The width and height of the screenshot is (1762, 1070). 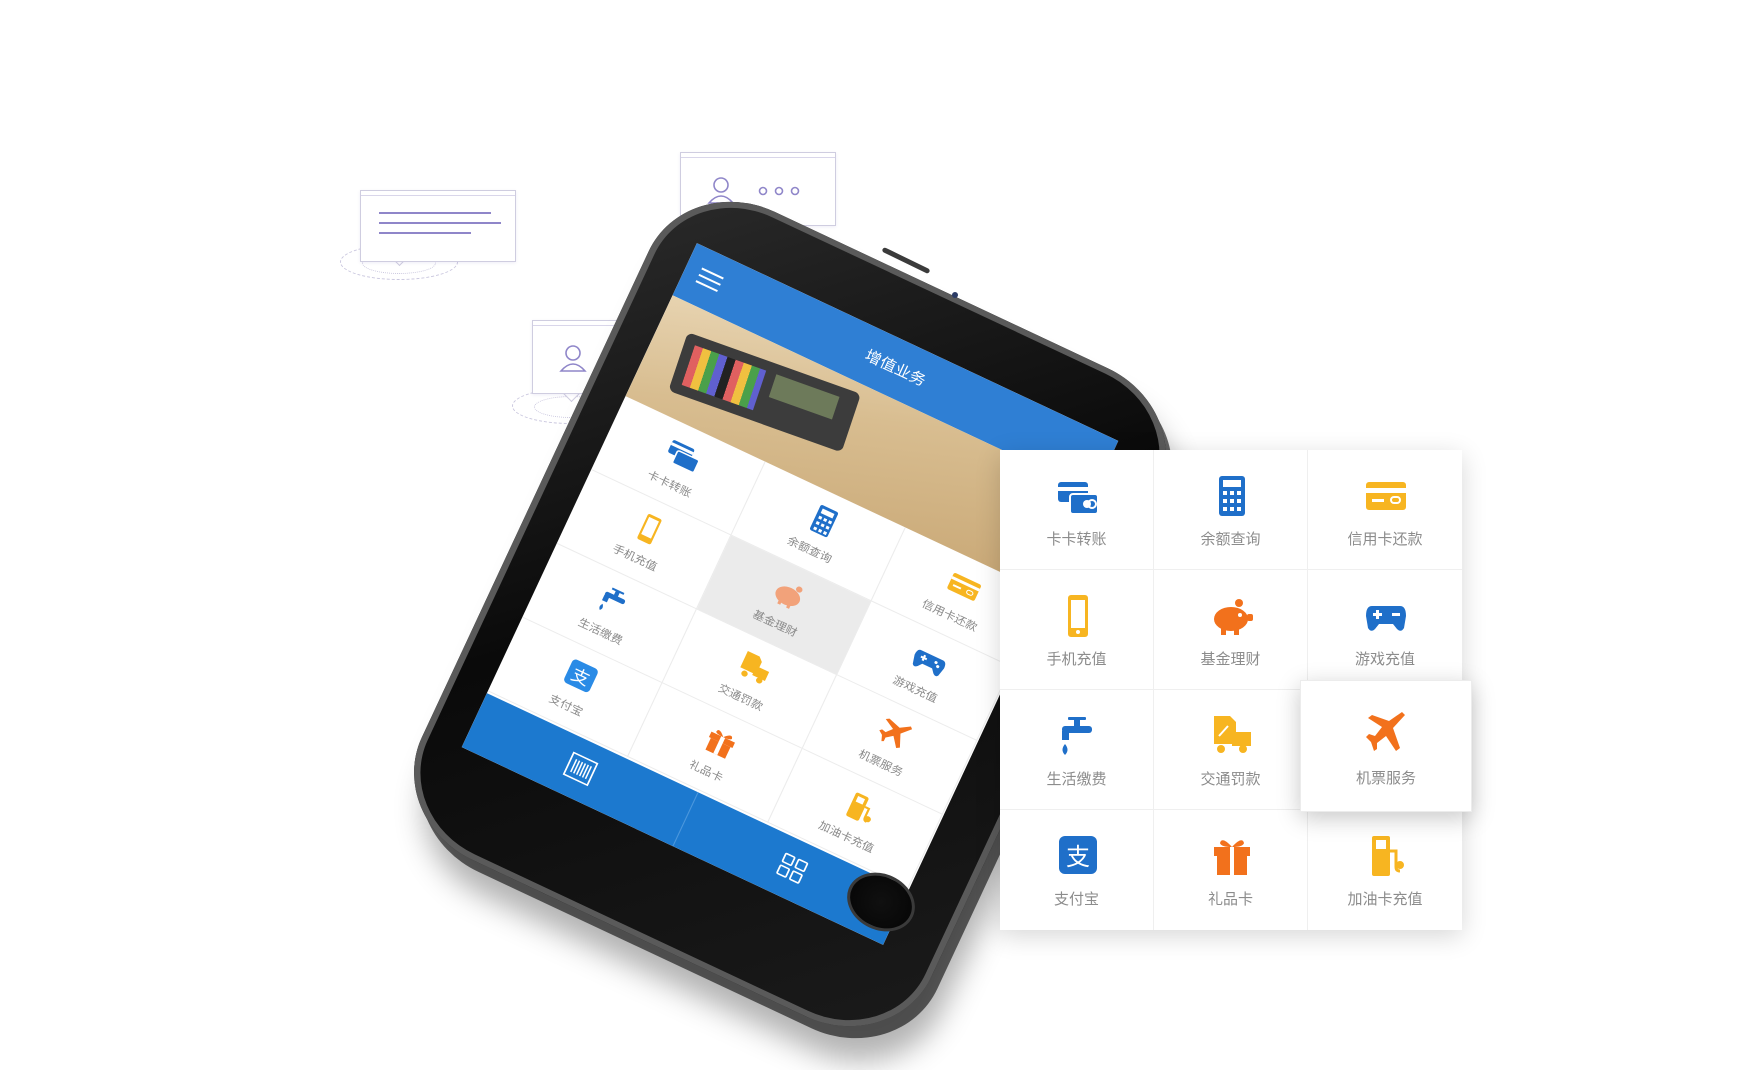 I want to click on panel-item-mobile-topup: 手机充值, so click(x=1077, y=630).